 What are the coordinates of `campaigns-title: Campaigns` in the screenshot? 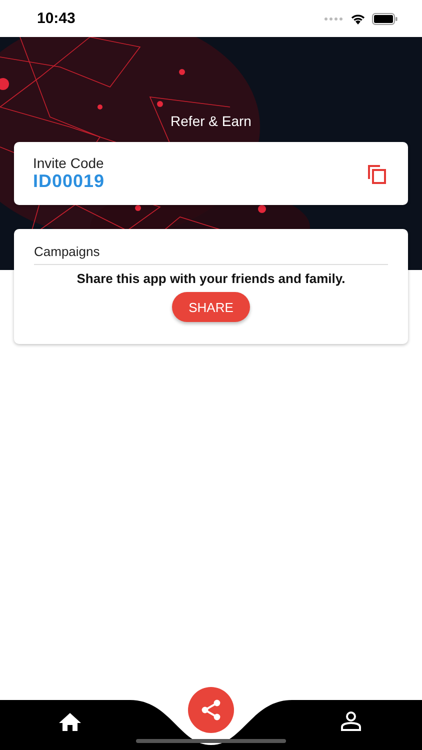 It's located at (211, 254).